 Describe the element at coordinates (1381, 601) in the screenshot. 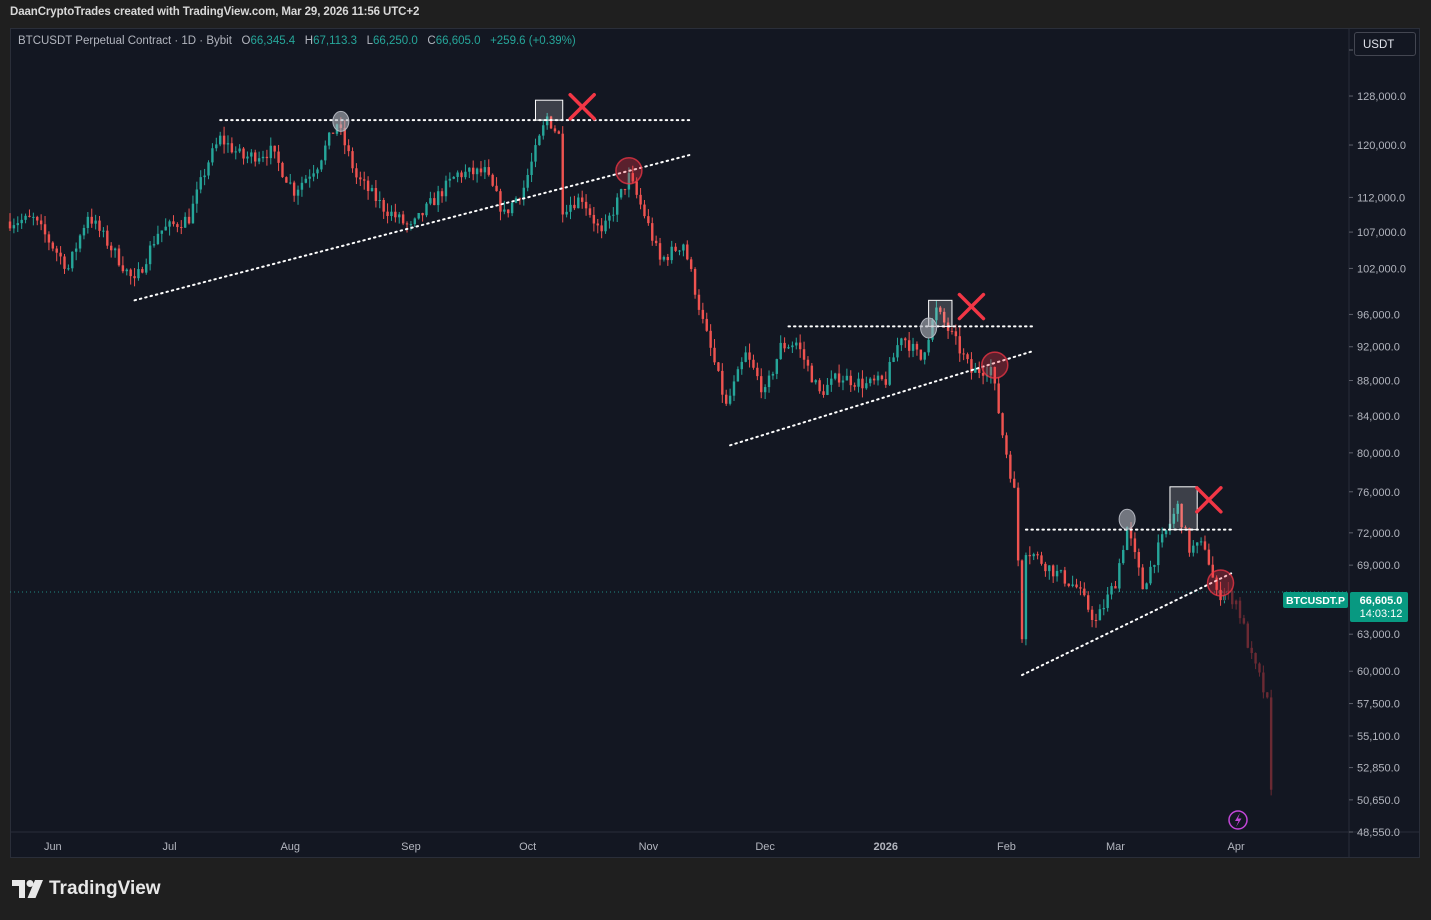

I see `last-price-value: 66,605.0` at that location.